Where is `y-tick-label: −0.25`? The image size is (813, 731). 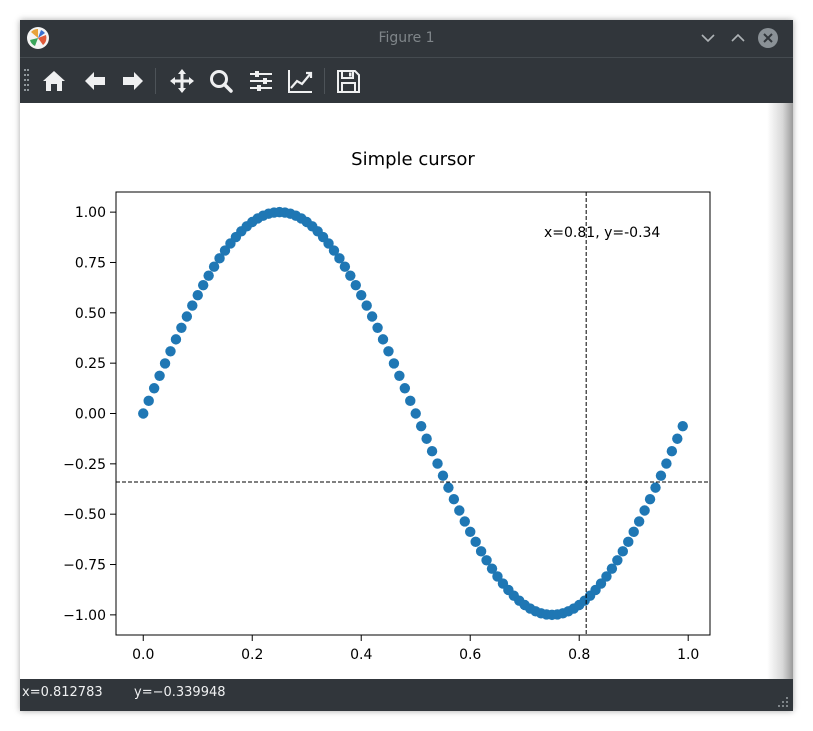
y-tick-label: −0.25 is located at coordinates (84, 465).